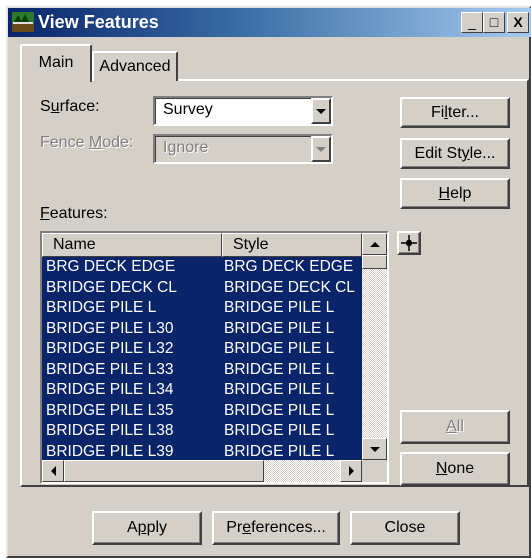 The image size is (531, 558). Describe the element at coordinates (289, 266) in the screenshot. I see `feature-style: BRG DECK EDGE` at that location.